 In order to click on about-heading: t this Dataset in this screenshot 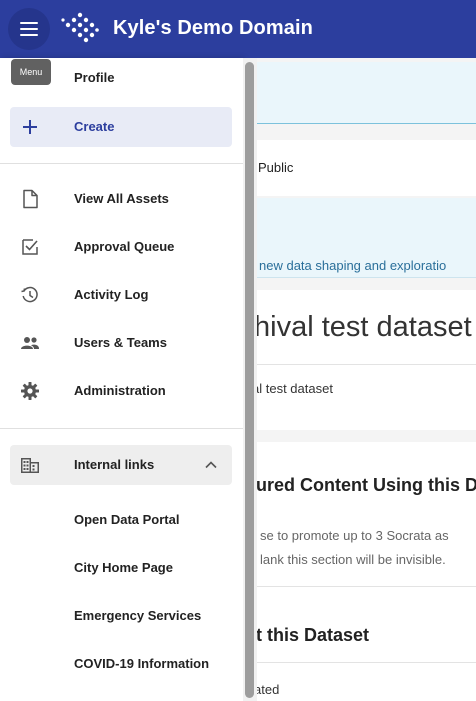, I will do `click(313, 635)`.